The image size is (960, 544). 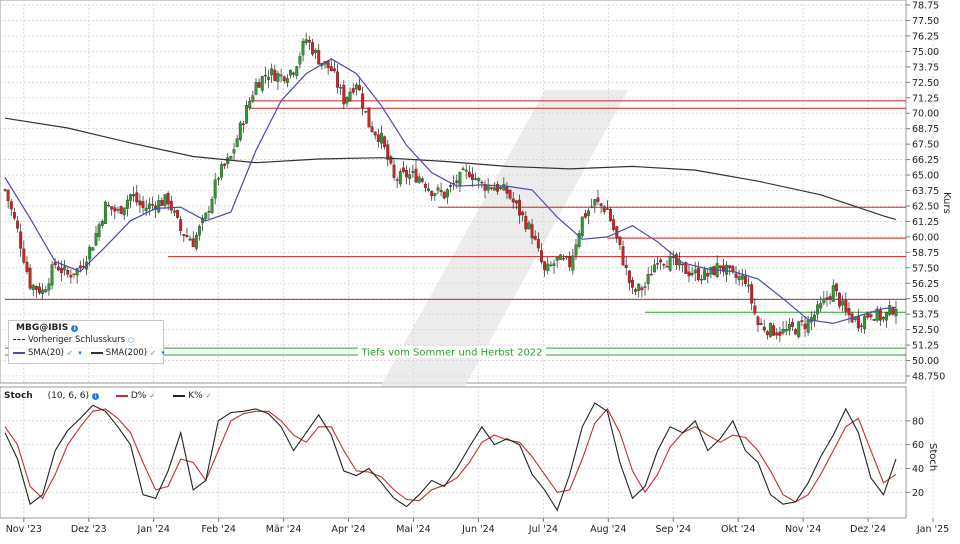 What do you see at coordinates (673, 529) in the screenshot?
I see `x-tick-label: Sep '24` at bounding box center [673, 529].